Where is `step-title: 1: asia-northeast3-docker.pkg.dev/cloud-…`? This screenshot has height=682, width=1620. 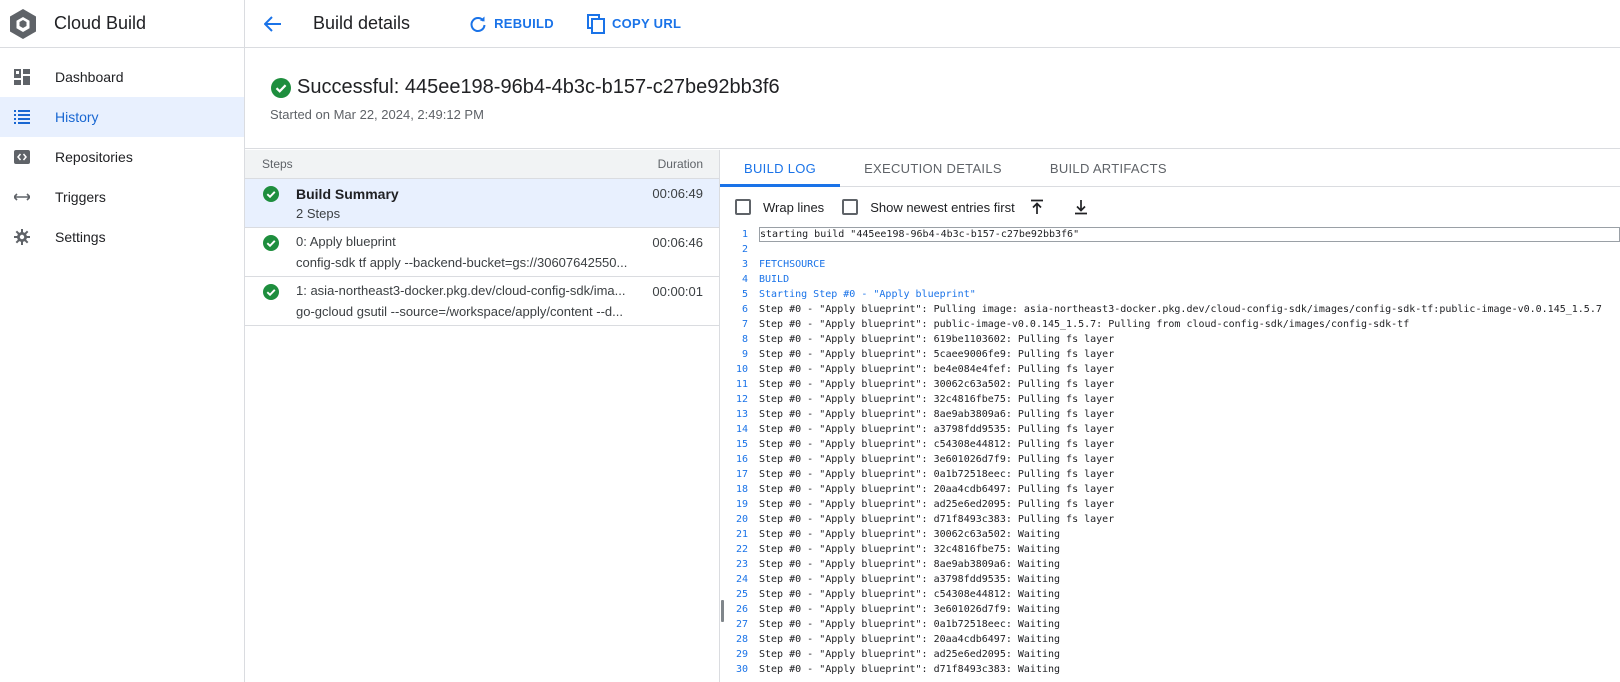
step-title: 1: asia-northeast3-docker.pkg.dev/cloud-… is located at coordinates (461, 290).